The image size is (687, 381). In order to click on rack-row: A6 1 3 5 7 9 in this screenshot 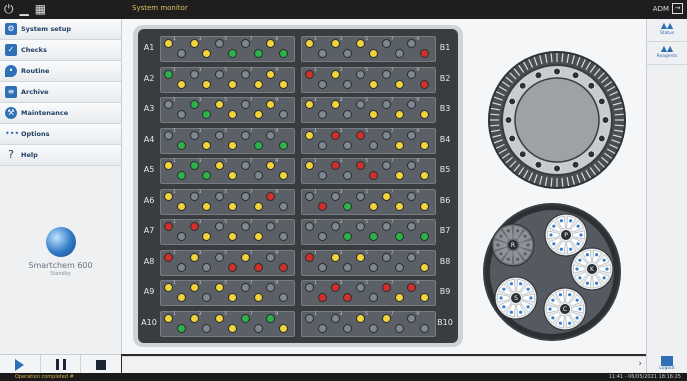, I will do `click(218, 201)`.